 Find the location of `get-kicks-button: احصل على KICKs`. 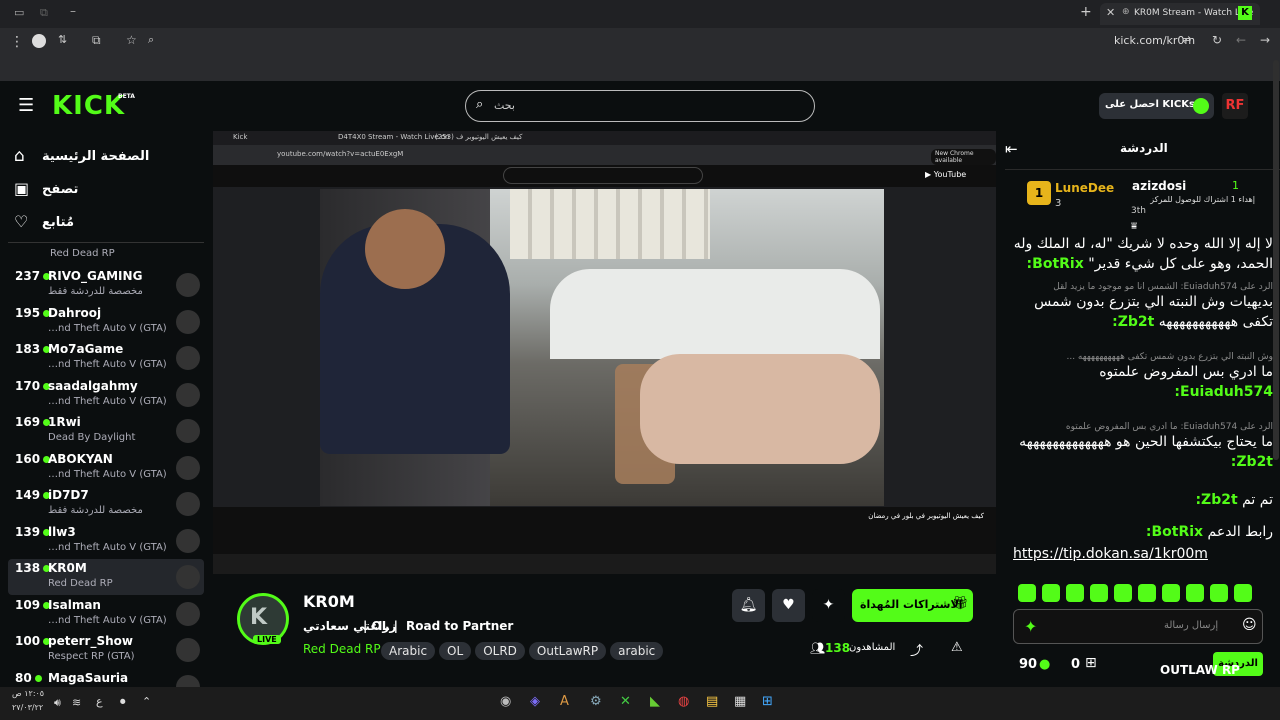

get-kicks-button: احصل على KICKs is located at coordinates (1156, 106).